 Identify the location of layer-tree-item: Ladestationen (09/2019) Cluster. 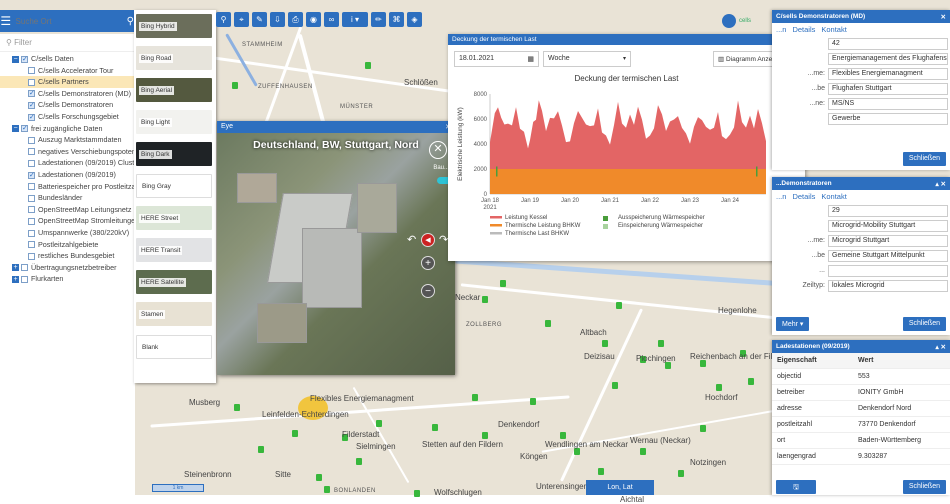
(67, 163).